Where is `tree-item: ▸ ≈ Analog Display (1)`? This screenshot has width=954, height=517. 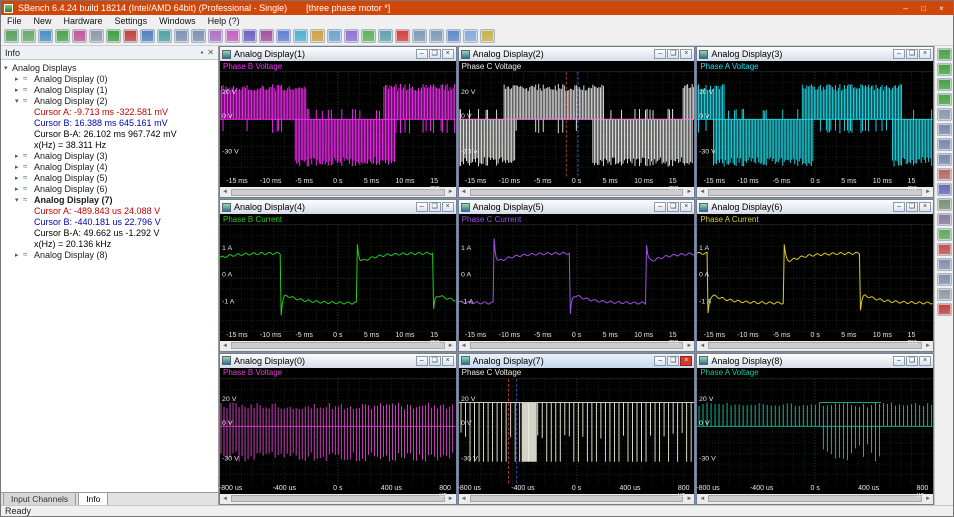 tree-item: ▸ ≈ Analog Display (1) is located at coordinates (109, 89).